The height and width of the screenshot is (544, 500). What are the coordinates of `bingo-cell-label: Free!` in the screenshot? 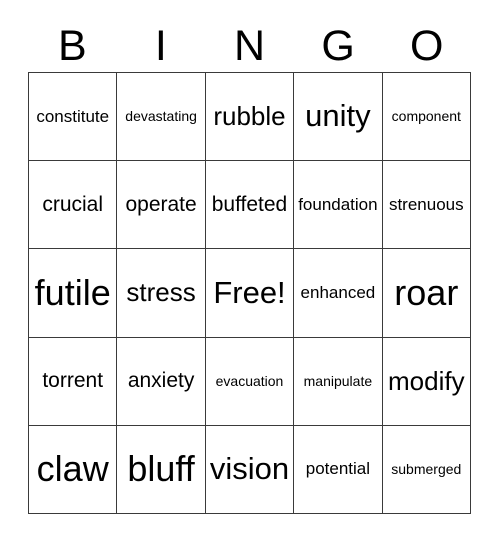 It's located at (249, 292).